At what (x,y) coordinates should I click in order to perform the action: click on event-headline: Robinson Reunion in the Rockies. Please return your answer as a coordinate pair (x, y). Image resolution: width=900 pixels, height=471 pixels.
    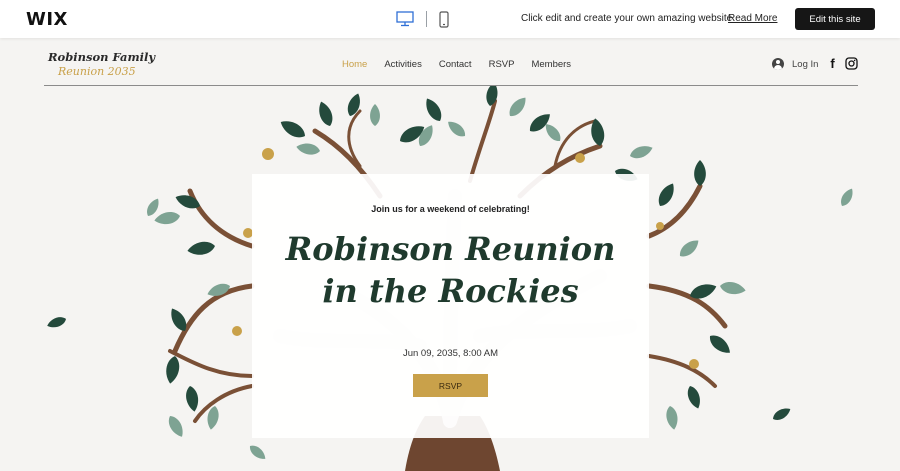
    Looking at the image, I should click on (450, 270).